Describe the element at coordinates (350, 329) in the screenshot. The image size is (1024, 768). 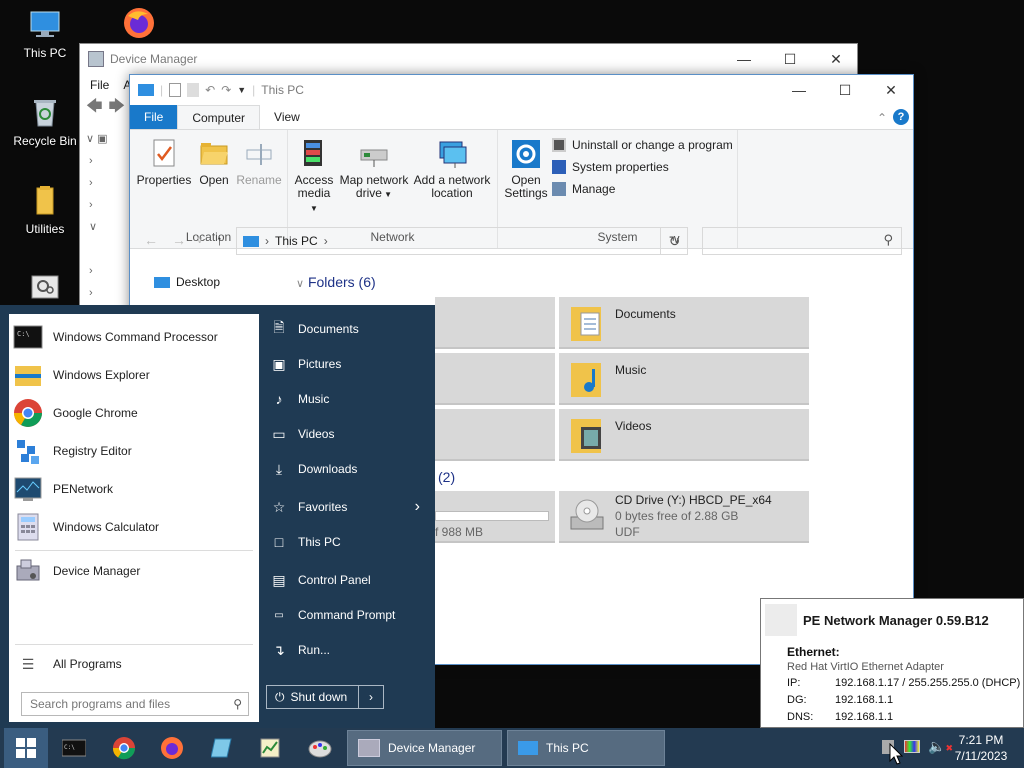
I see `start-place-documents: 🗎 Documents` at that location.